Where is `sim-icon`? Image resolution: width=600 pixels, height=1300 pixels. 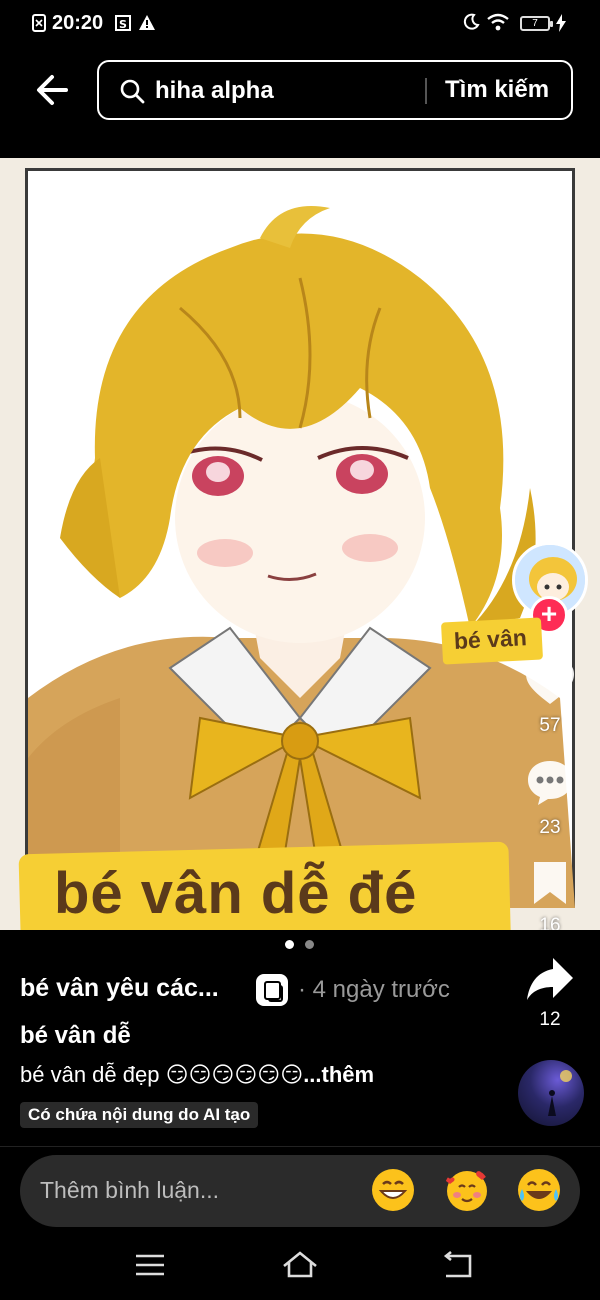
sim-icon is located at coordinates (39, 23).